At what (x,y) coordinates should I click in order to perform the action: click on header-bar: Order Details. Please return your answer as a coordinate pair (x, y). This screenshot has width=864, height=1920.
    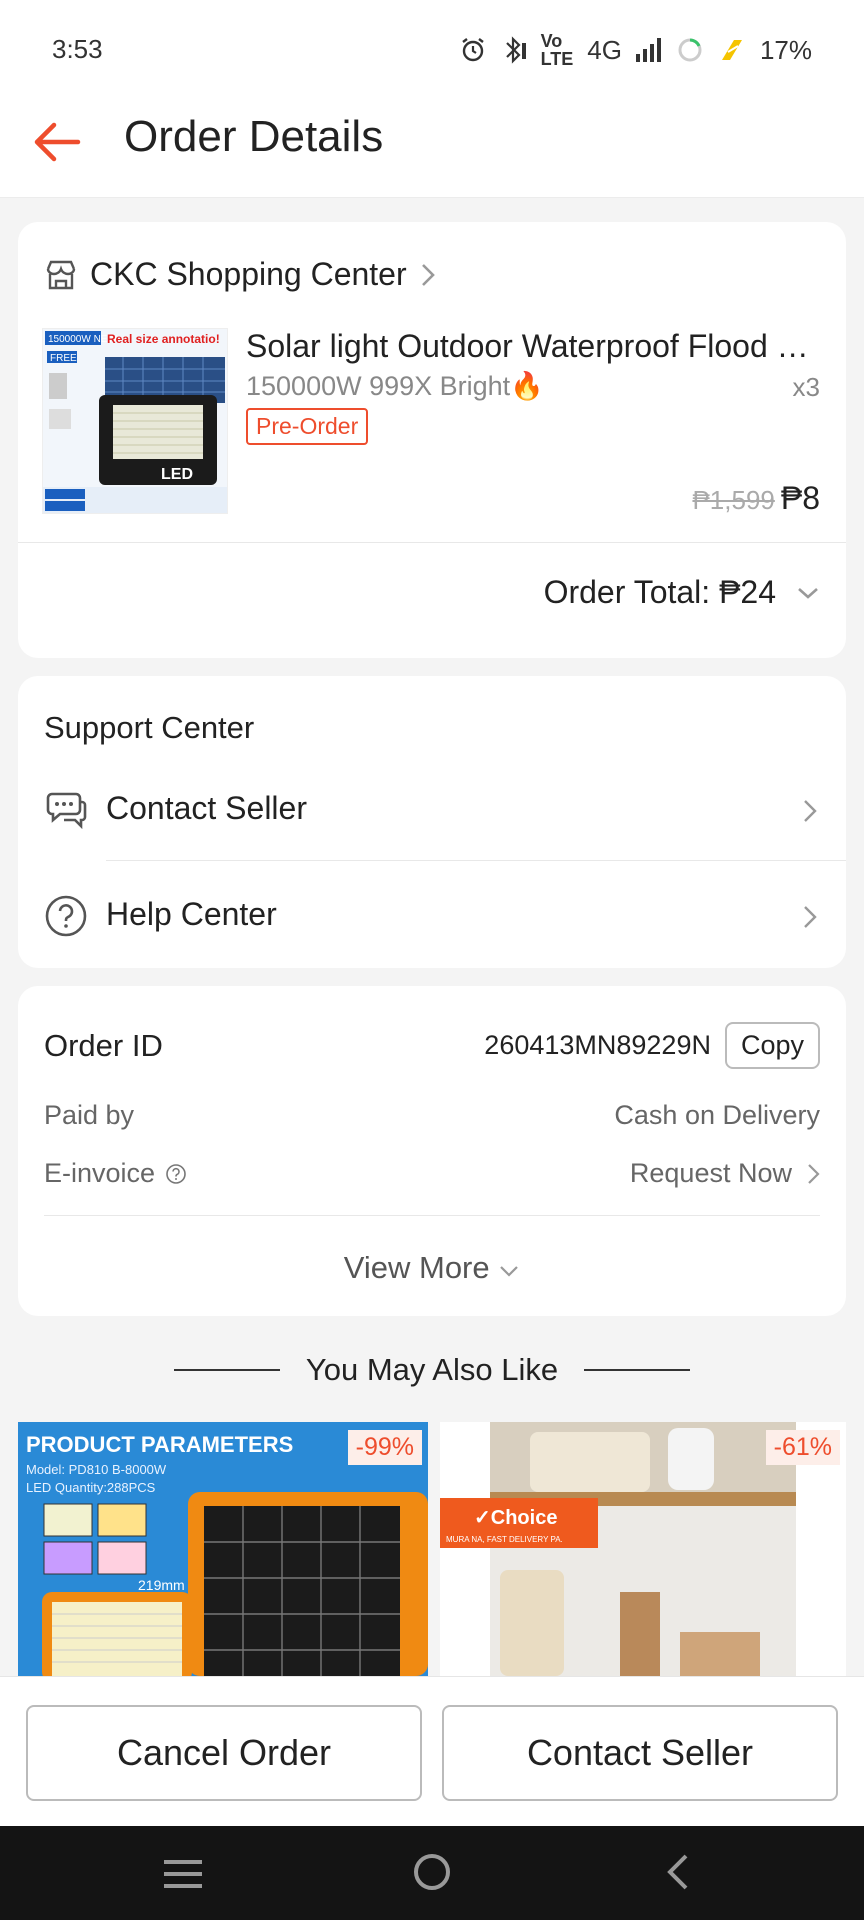
    Looking at the image, I should click on (432, 149).